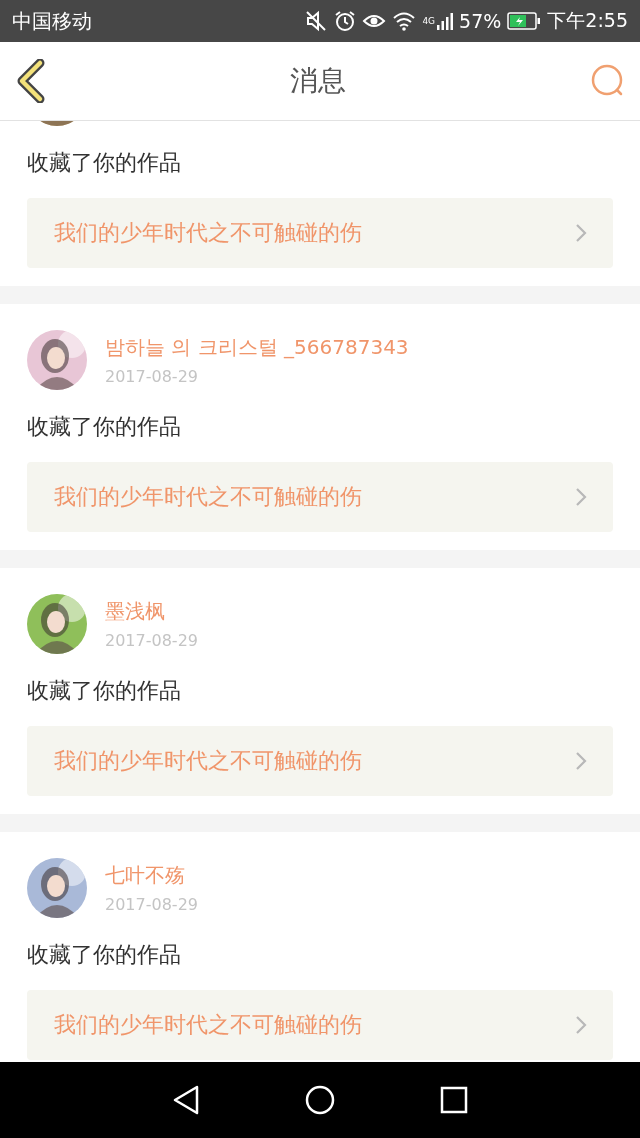 This screenshot has height=1138, width=640. I want to click on carrier-name: 中国移动, so click(52, 21).